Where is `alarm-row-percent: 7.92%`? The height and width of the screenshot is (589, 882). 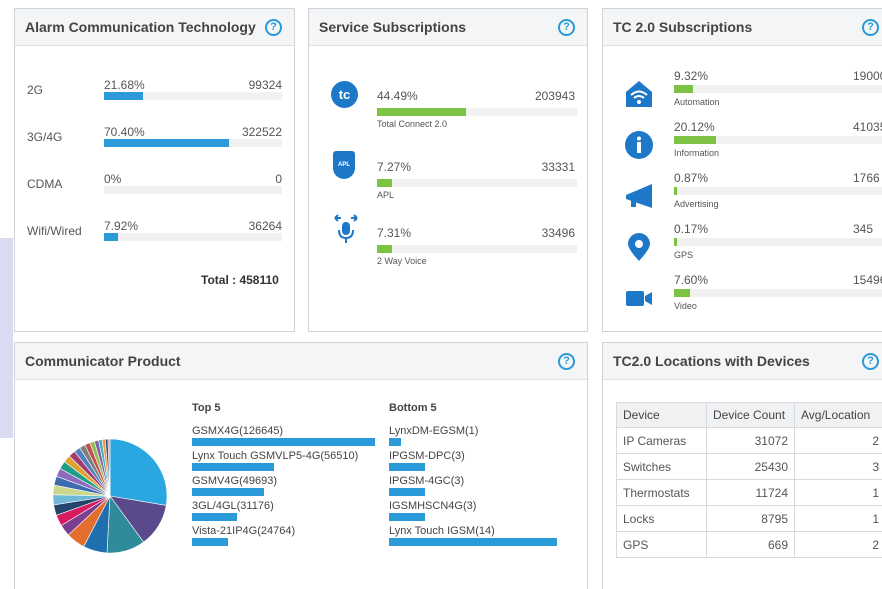 alarm-row-percent: 7.92% is located at coordinates (121, 226).